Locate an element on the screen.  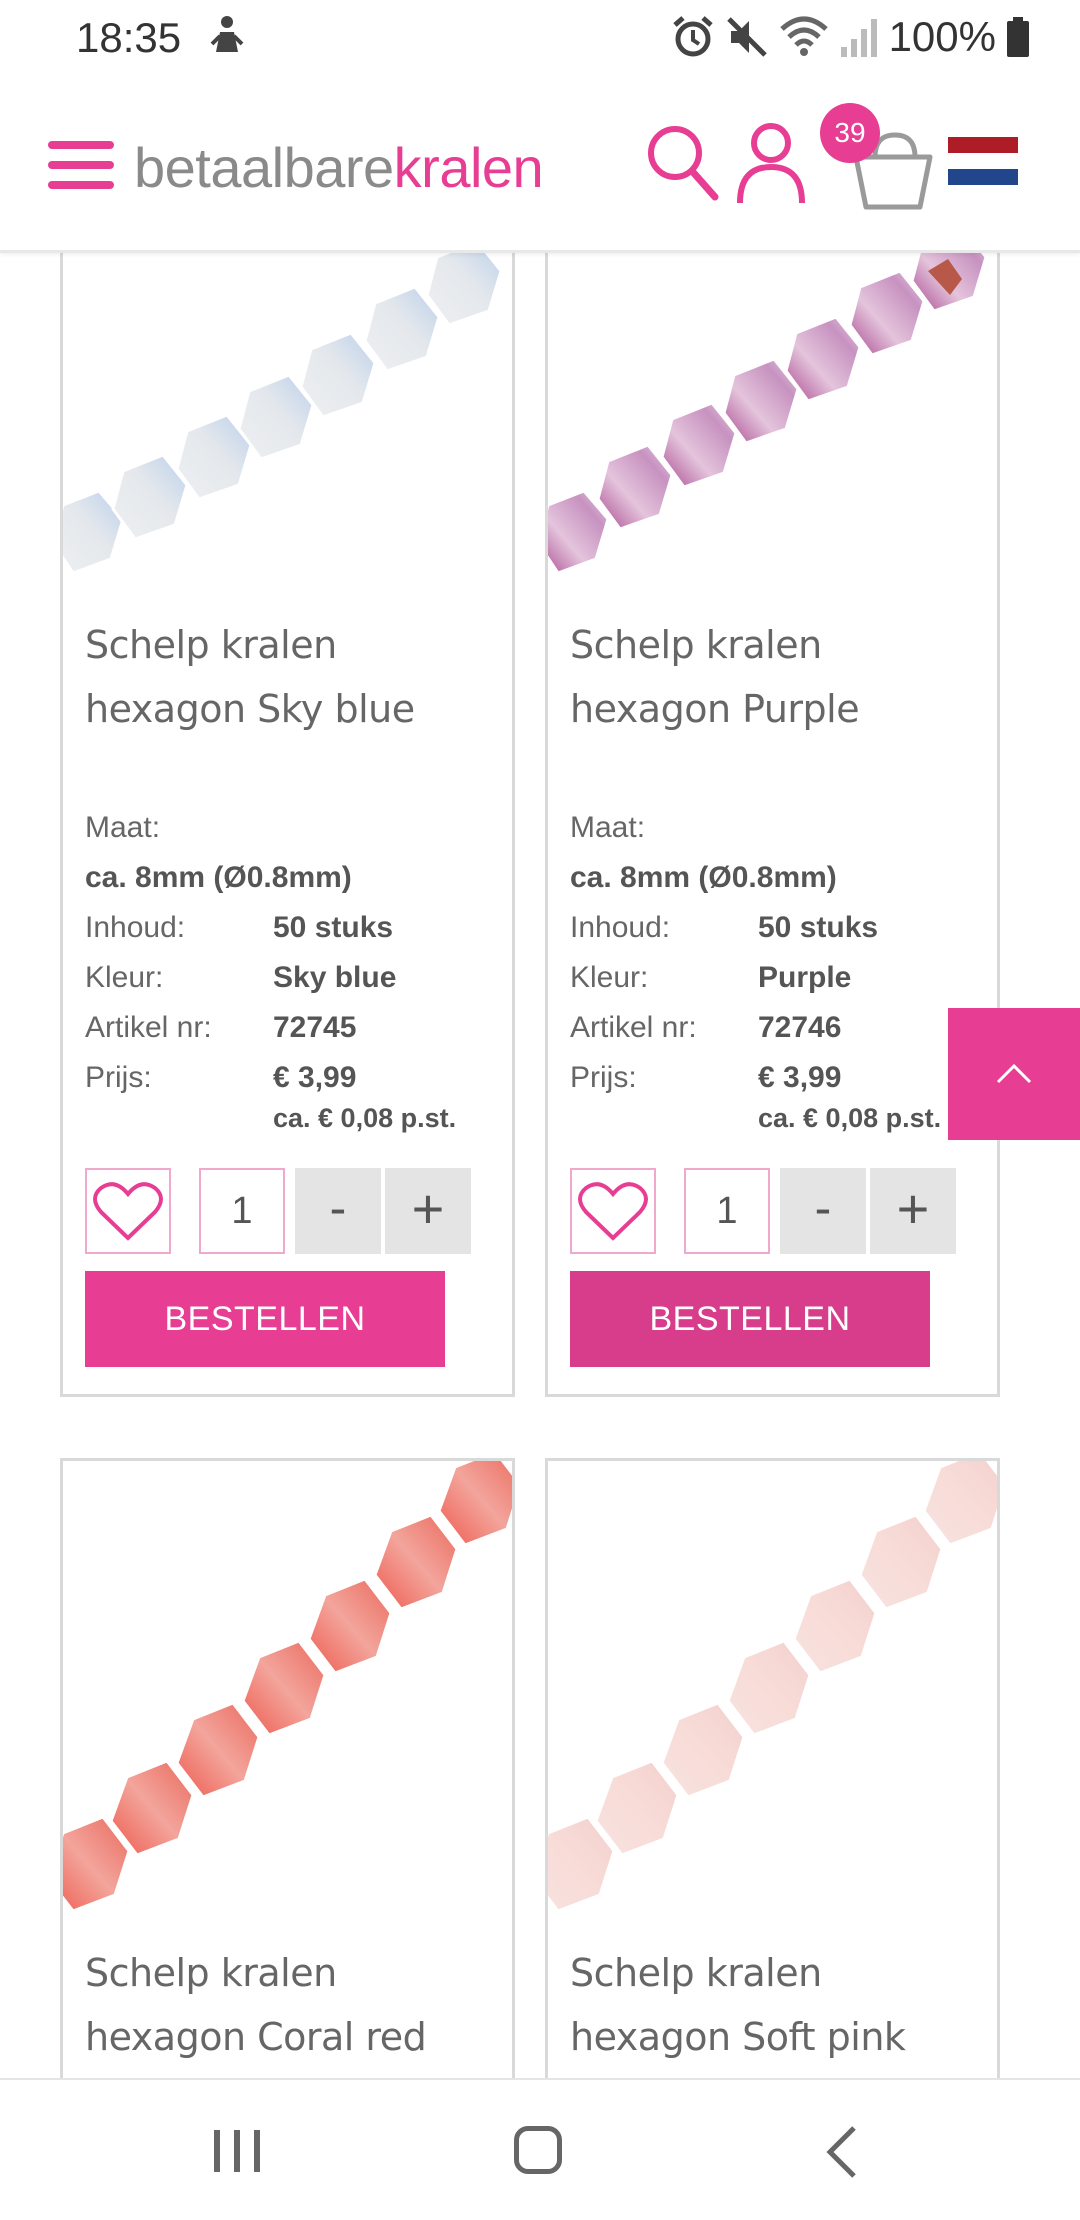
search-icon is located at coordinates (682, 163).